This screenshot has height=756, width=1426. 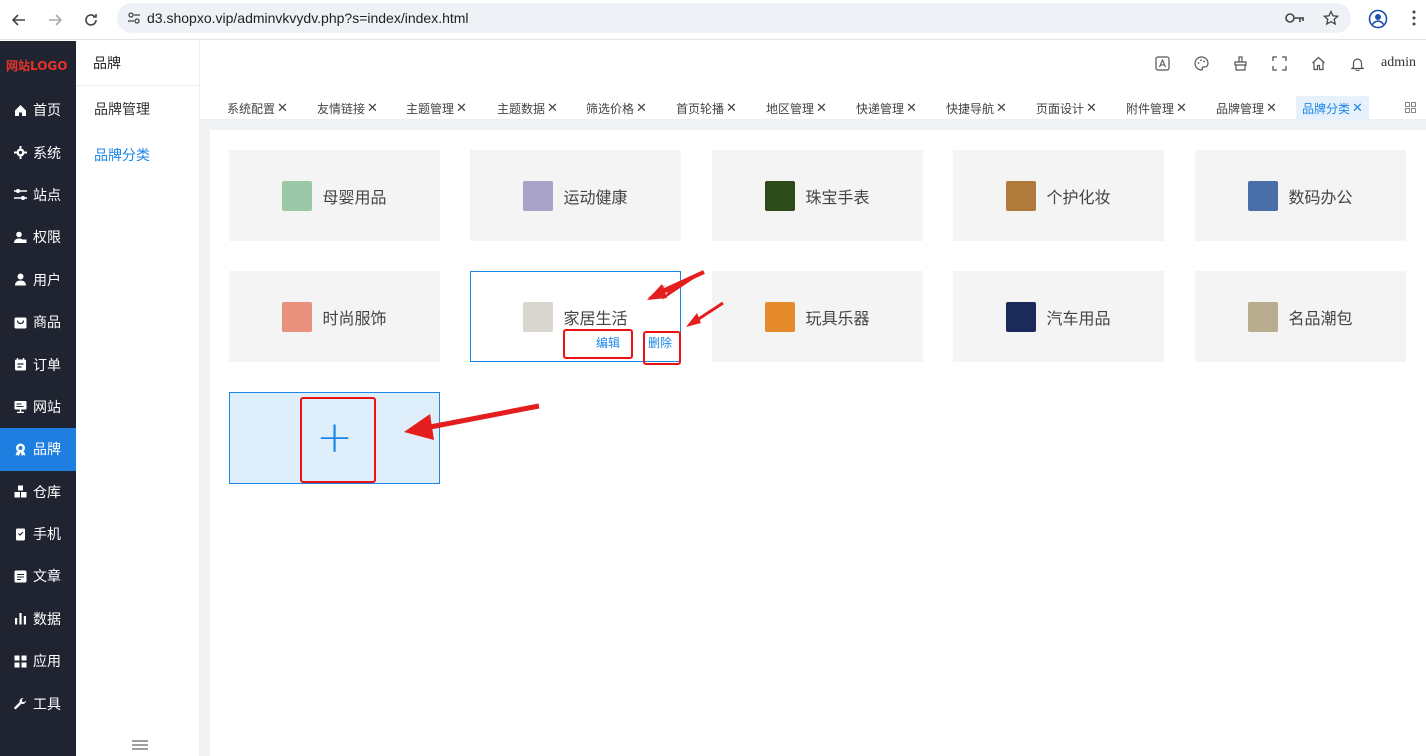 I want to click on sidebar-item-home: 首页, so click(x=38, y=110).